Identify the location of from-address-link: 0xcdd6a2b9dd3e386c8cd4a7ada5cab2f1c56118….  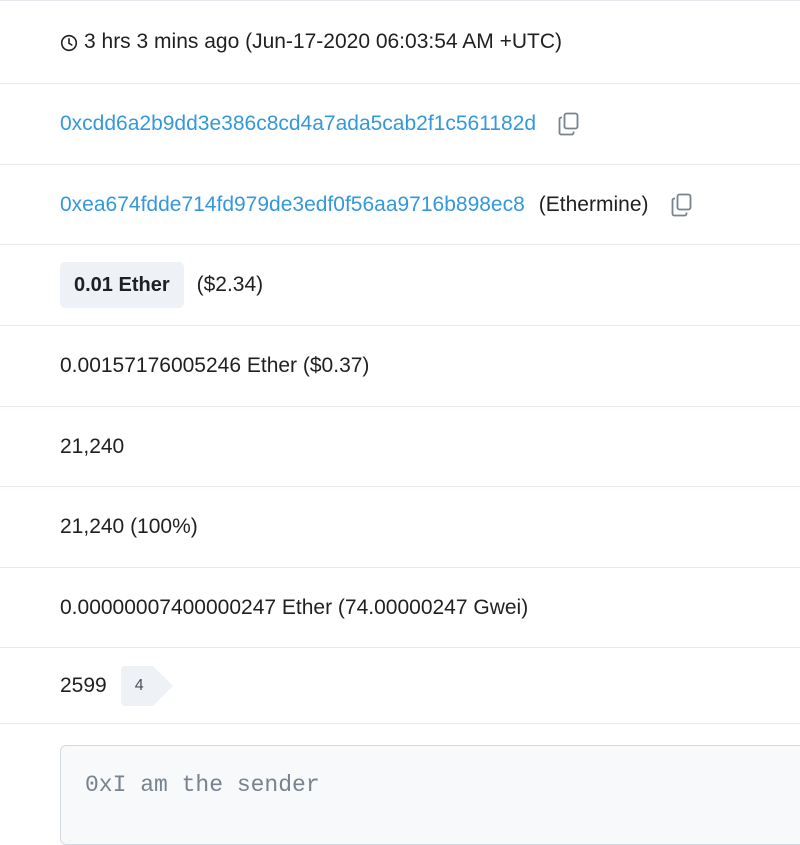
(298, 124).